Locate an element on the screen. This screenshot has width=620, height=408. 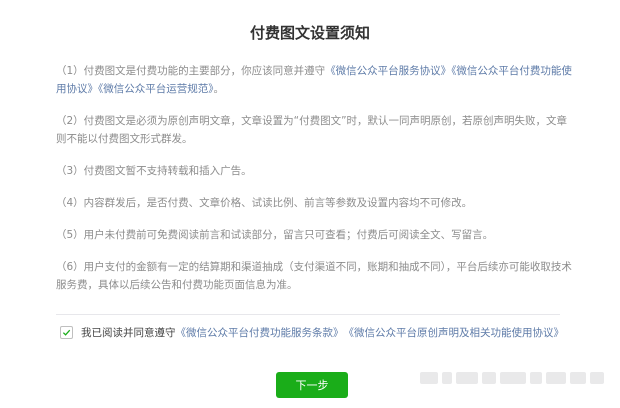
rule-item-3: （3）付费图文暂不支持转载和插入广告。 is located at coordinates (154, 171).